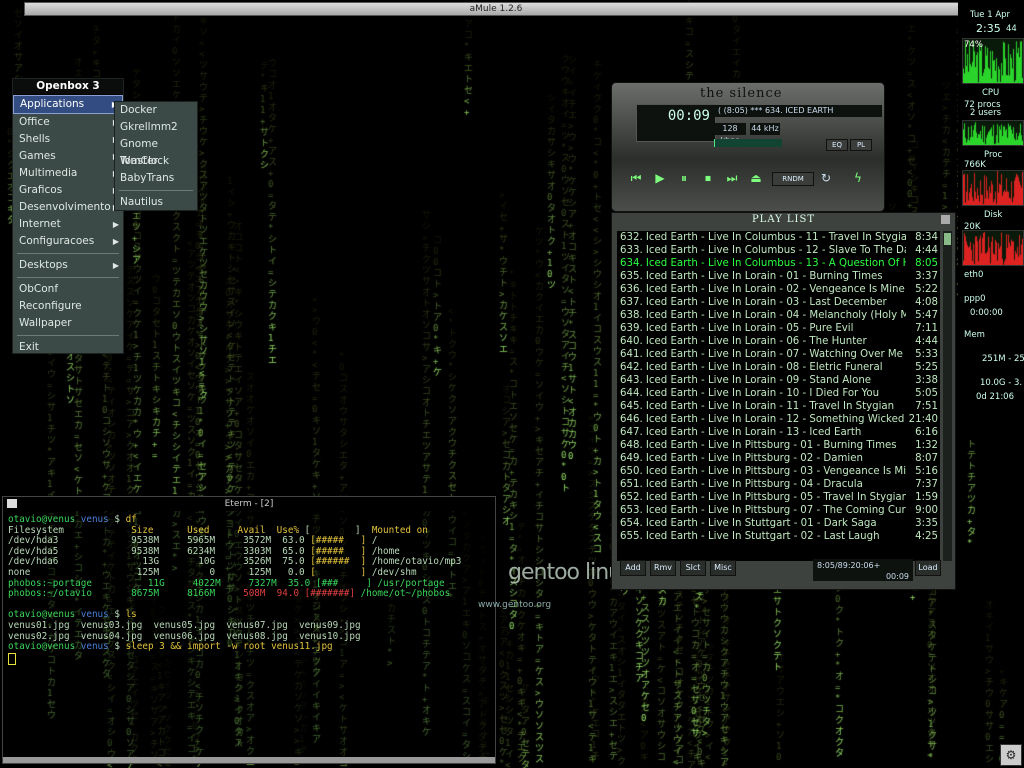 This screenshot has height=768, width=1024. Describe the element at coordinates (68, 289) in the screenshot. I see `menu-item-obconf: ObConf` at that location.